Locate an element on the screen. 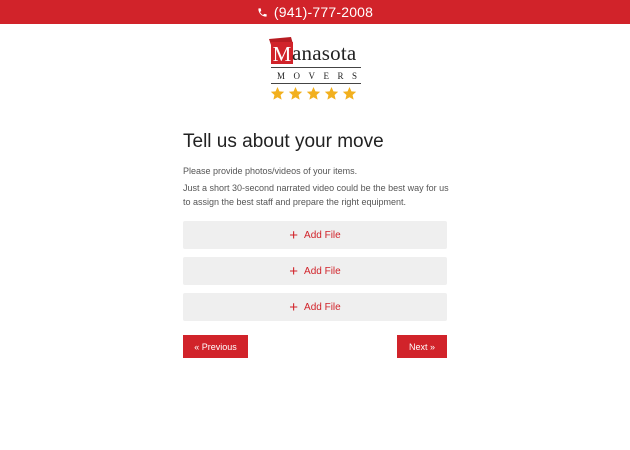  logo-subtitle: MOVERS is located at coordinates (321, 76).